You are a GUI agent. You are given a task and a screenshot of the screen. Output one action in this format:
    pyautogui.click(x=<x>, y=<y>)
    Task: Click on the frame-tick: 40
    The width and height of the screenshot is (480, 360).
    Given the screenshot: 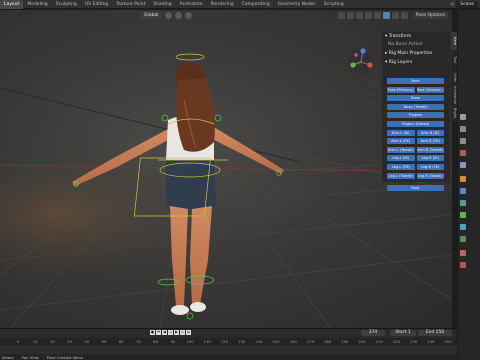 What is the action you would take?
    pyautogui.click(x=87, y=341)
    